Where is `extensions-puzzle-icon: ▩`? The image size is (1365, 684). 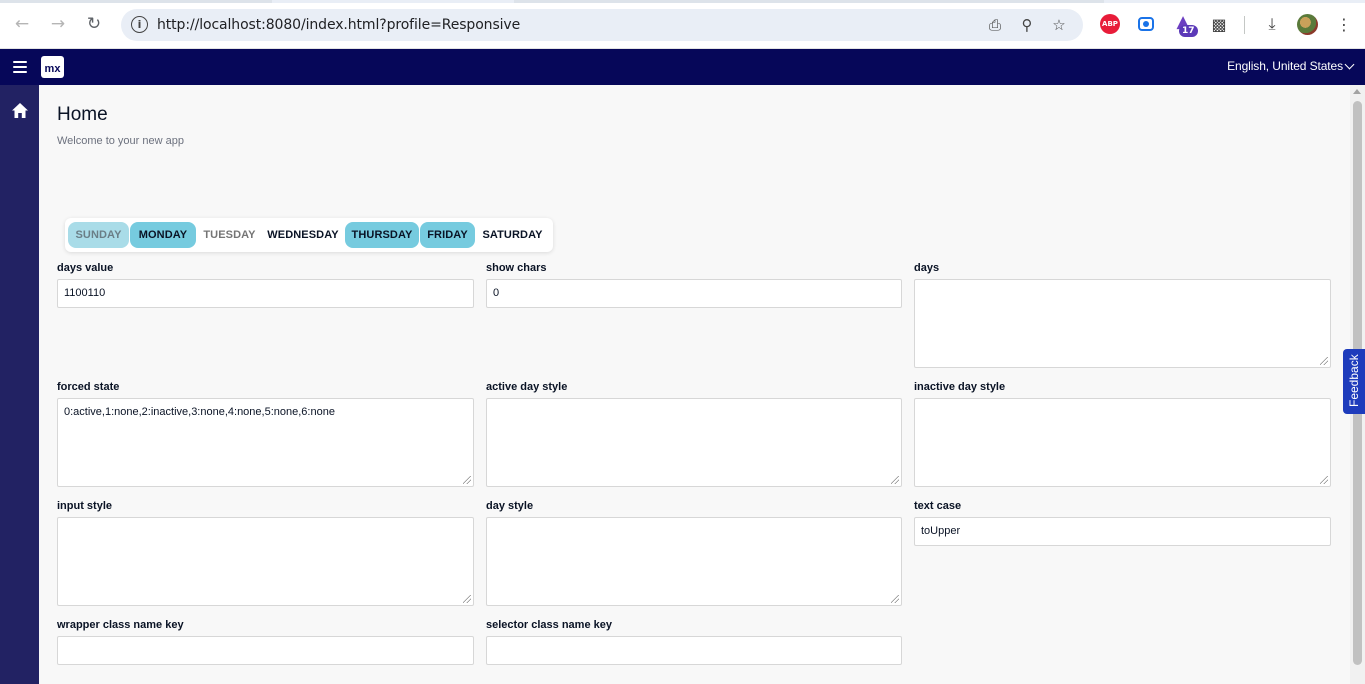
extensions-puzzle-icon: ▩ is located at coordinates (1219, 24).